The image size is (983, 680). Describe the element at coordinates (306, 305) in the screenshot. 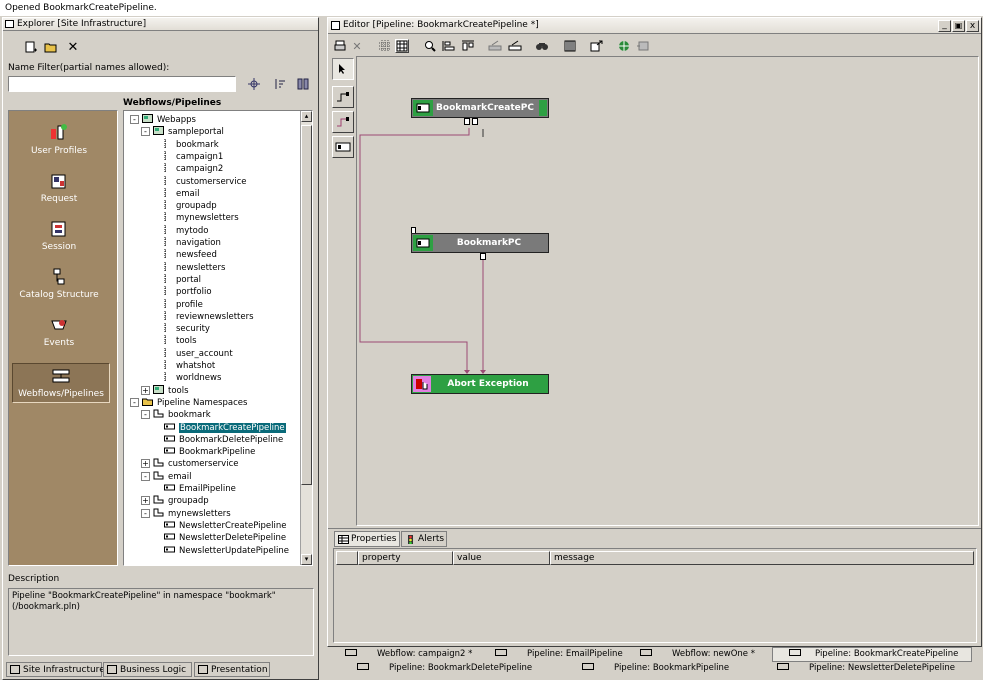

I see `scroll-thumb` at that location.